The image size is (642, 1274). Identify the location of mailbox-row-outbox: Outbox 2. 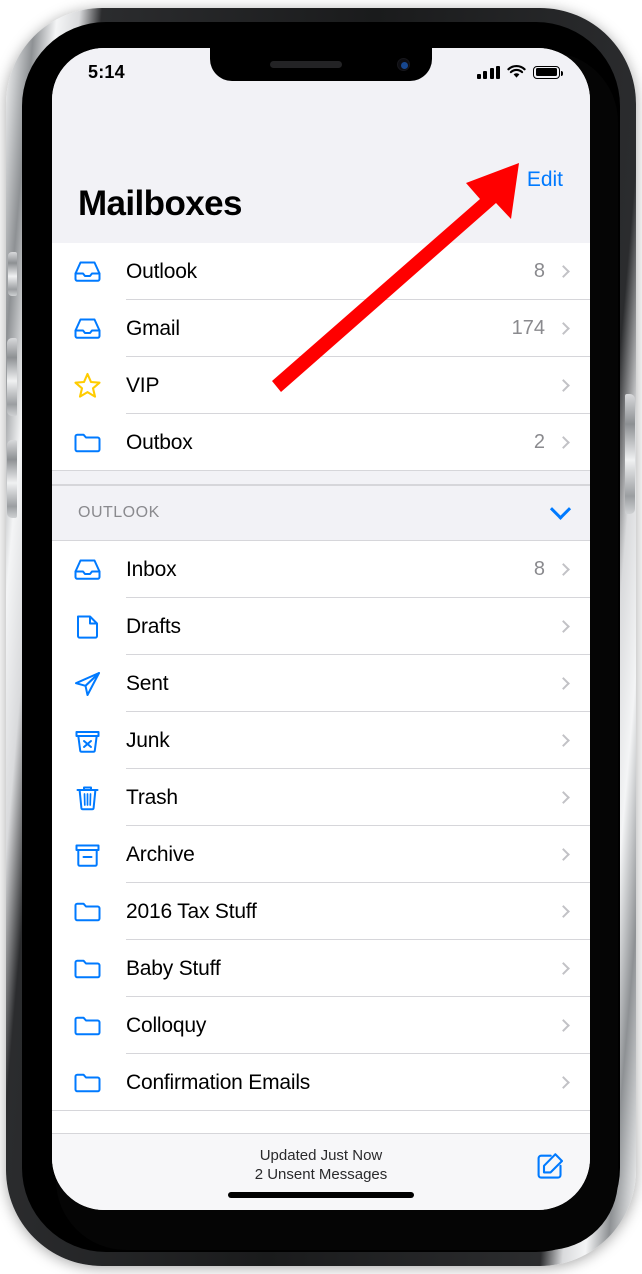
(321, 442).